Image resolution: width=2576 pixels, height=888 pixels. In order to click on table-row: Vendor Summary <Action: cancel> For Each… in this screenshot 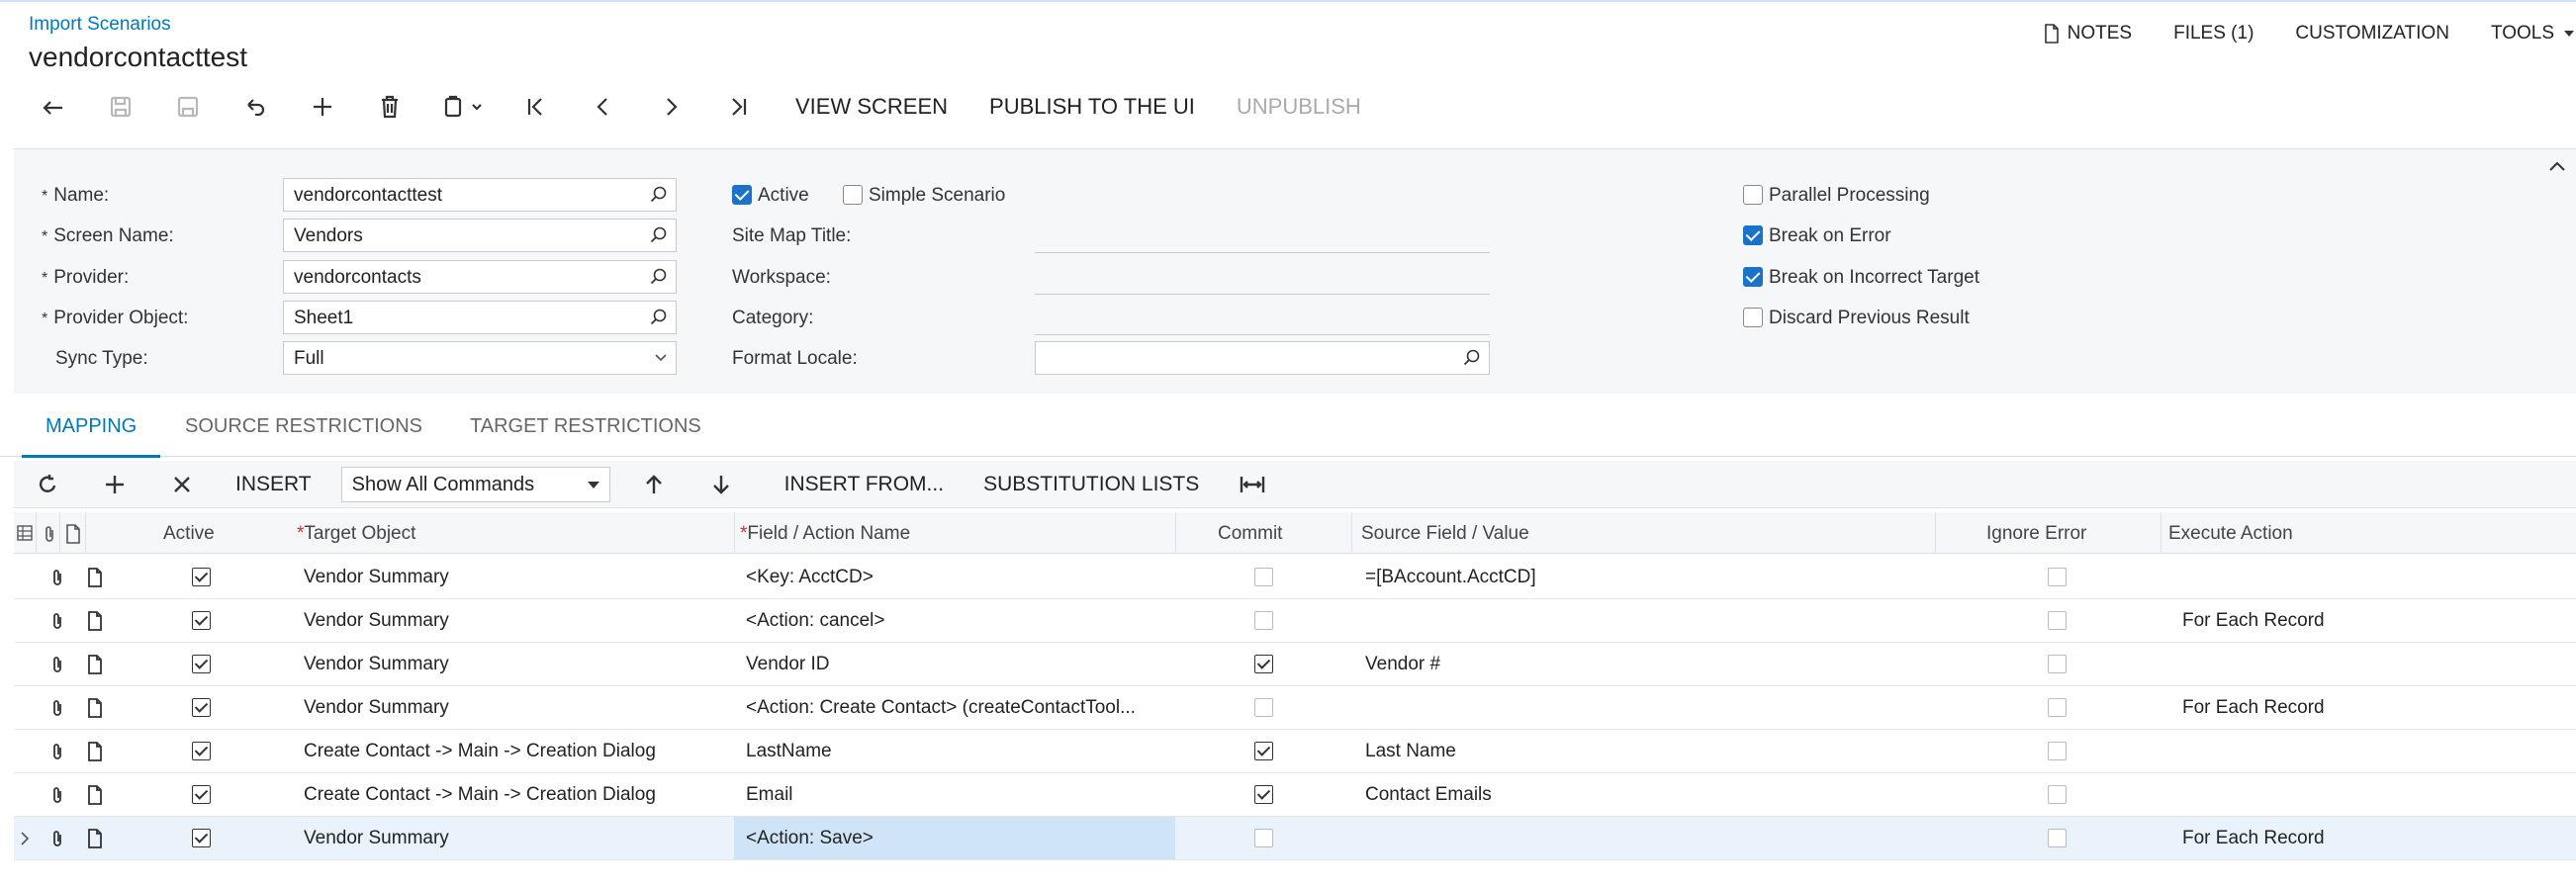, I will do `click(1295, 621)`.